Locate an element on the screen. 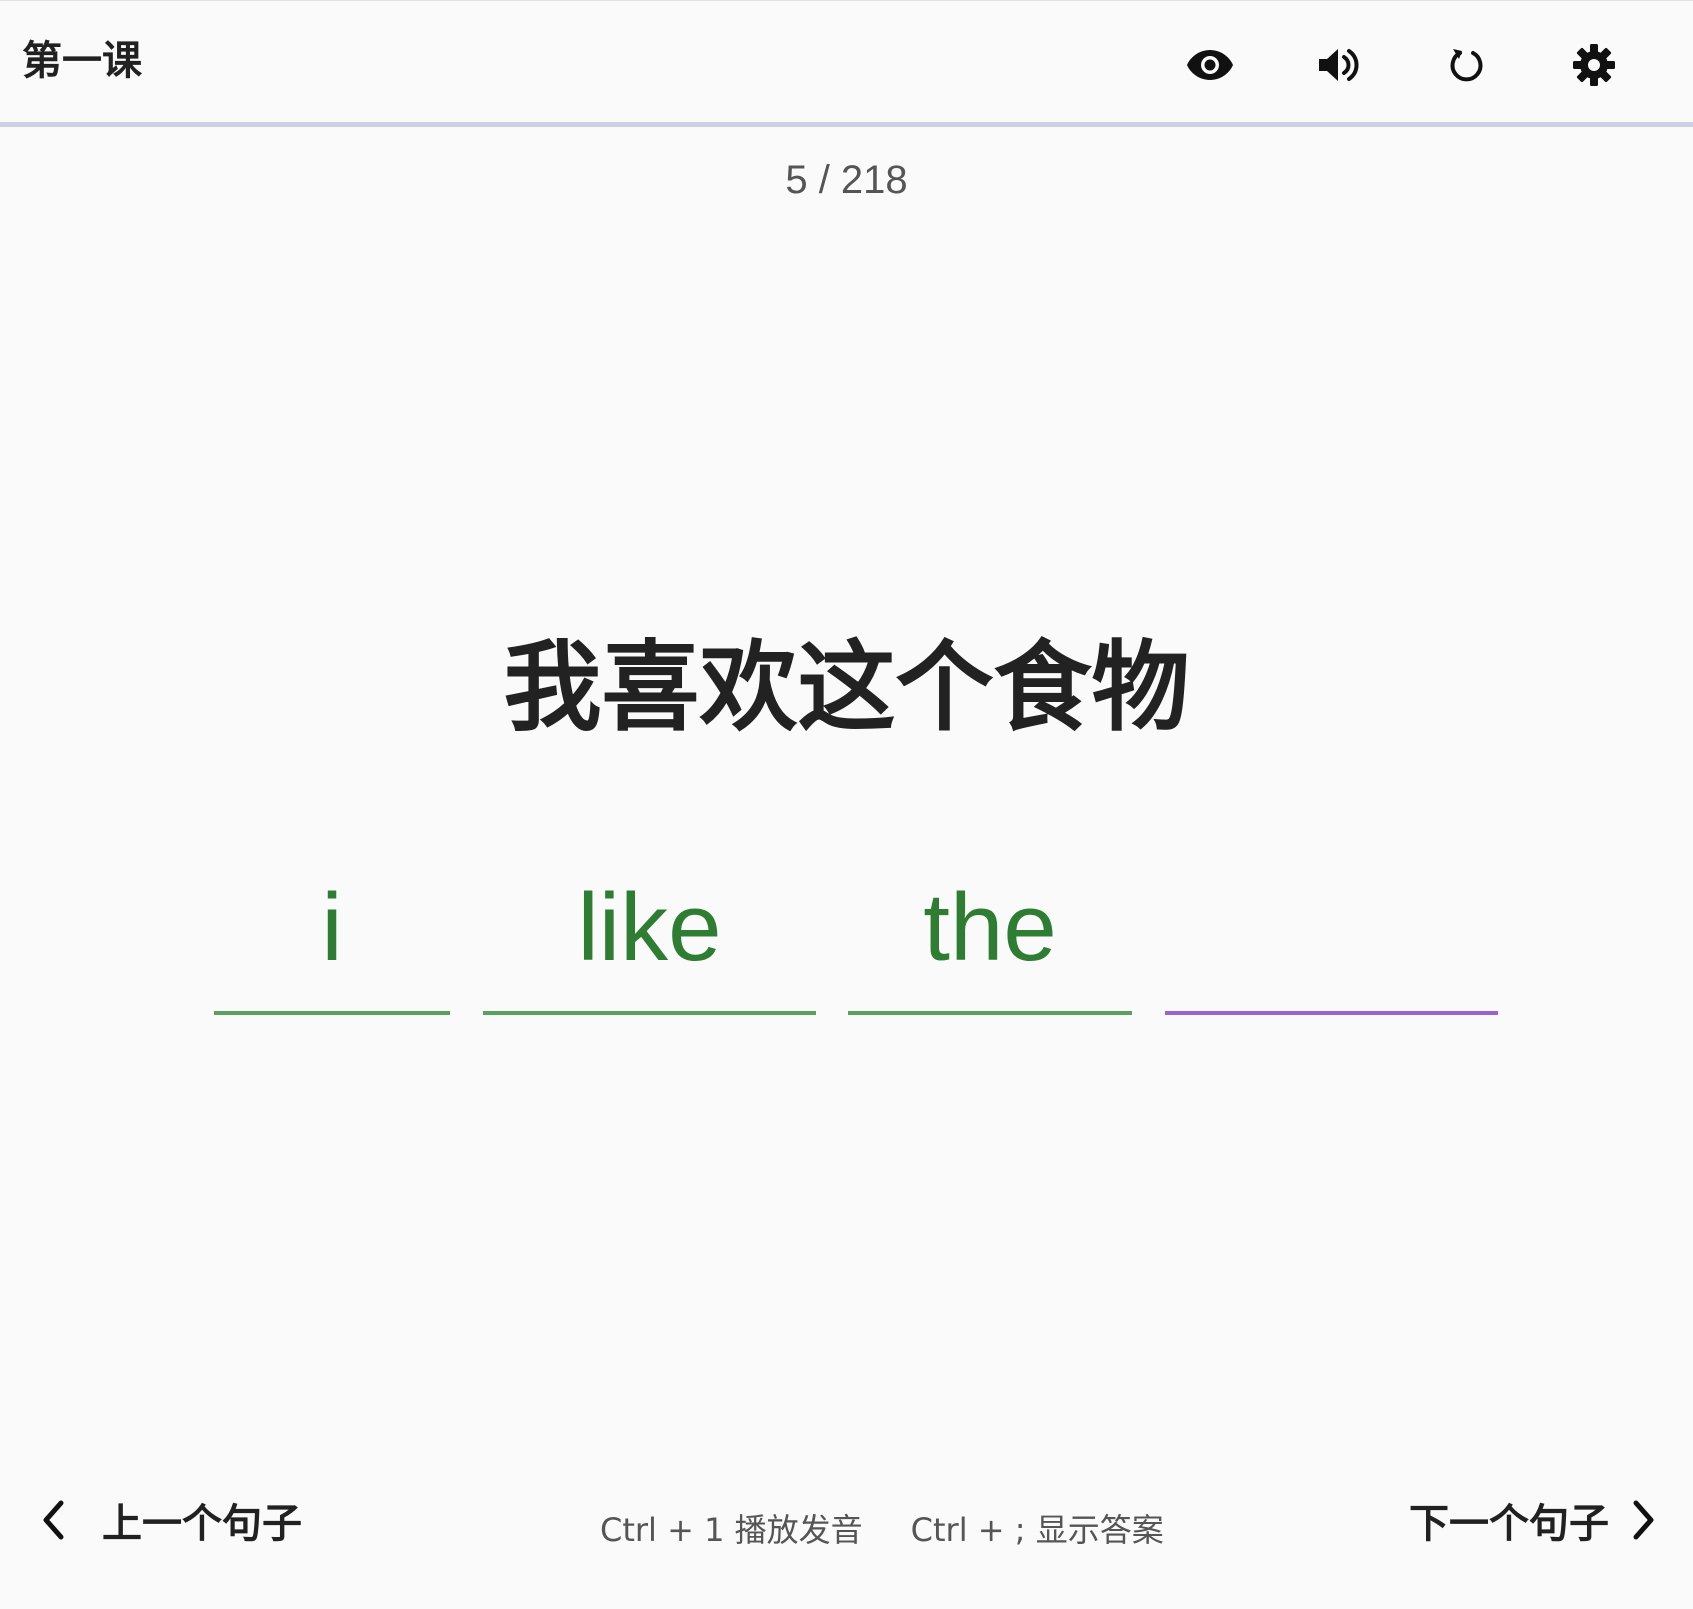 The image size is (1693, 1609). restart-button is located at coordinates (1466, 65).